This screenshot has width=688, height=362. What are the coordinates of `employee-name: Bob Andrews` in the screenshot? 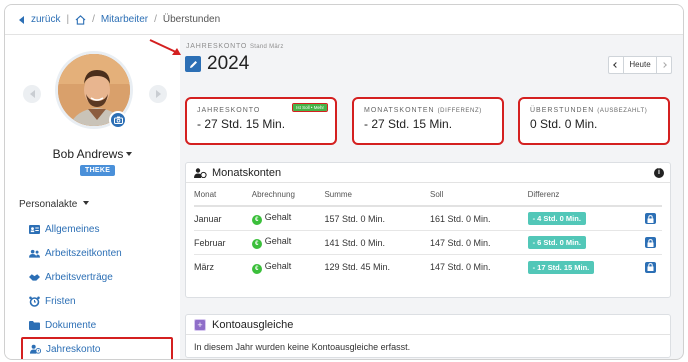 It's located at (88, 154).